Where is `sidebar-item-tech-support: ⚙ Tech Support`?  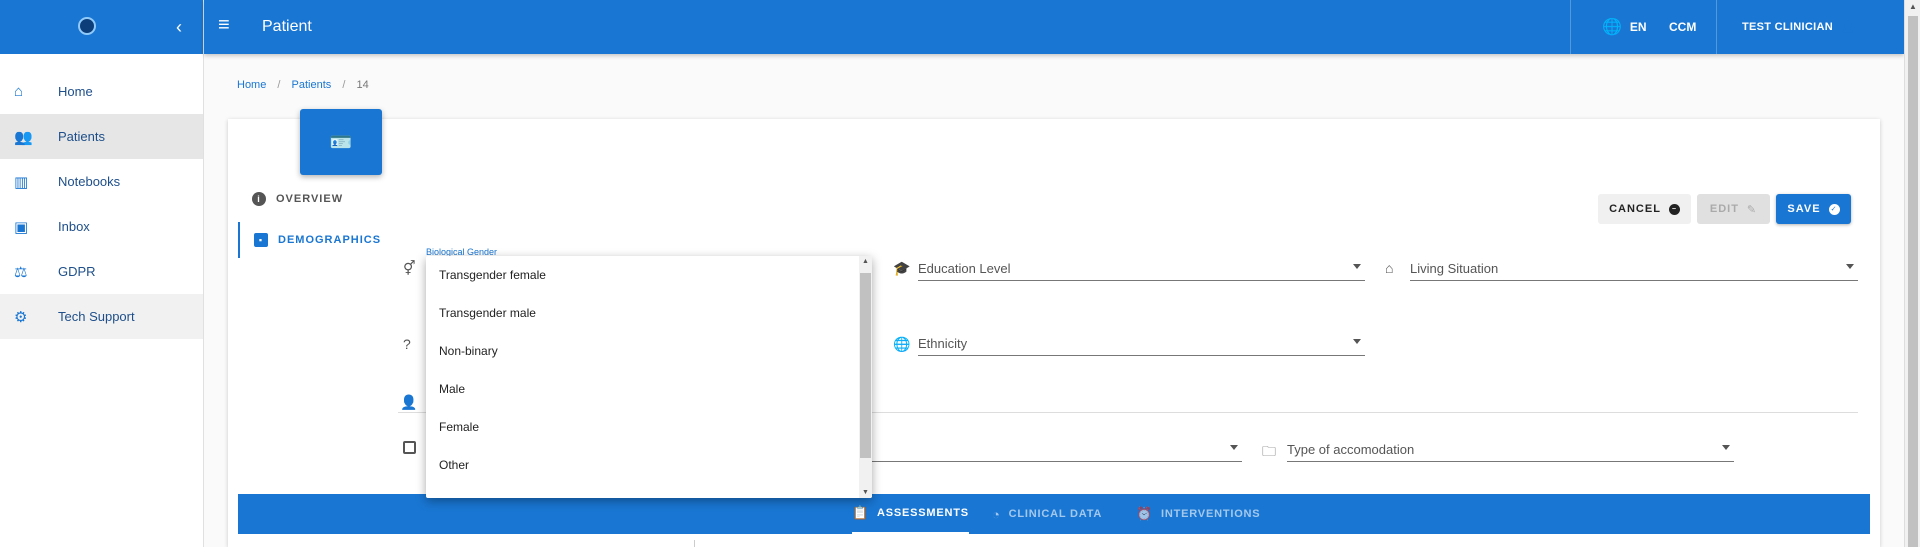
sidebar-item-tech-support: ⚙ Tech Support is located at coordinates (101, 316).